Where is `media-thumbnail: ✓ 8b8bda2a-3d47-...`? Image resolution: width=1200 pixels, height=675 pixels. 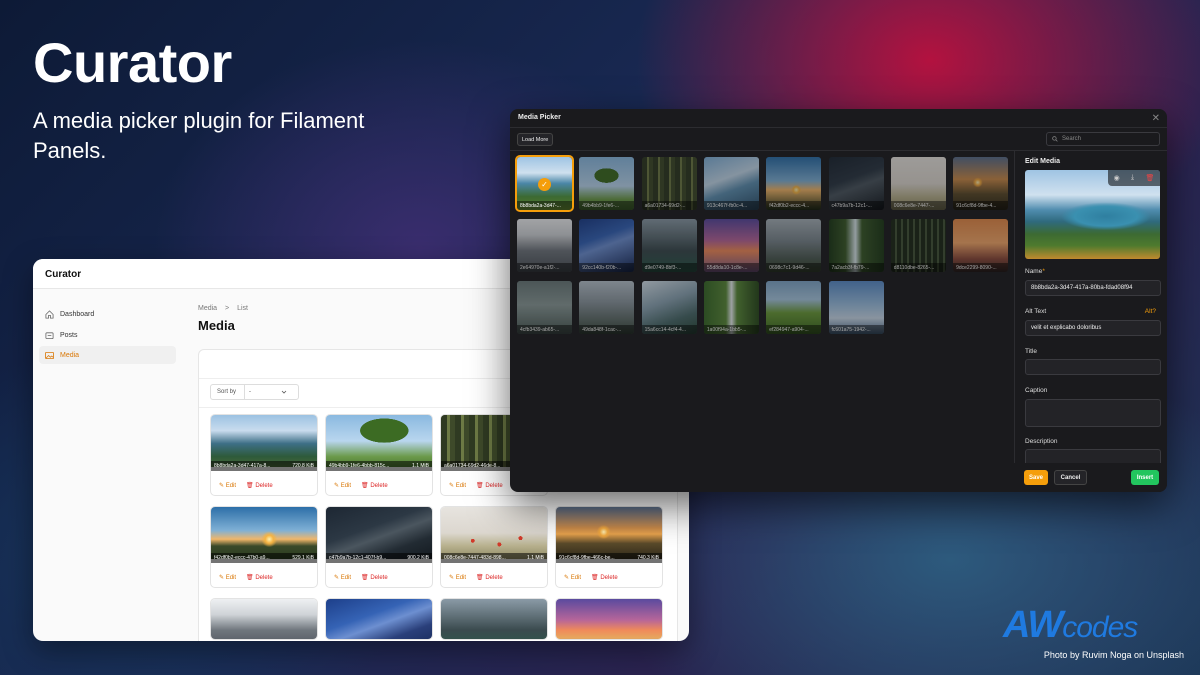 media-thumbnail: ✓ 8b8bda2a-3d47-... is located at coordinates (544, 183).